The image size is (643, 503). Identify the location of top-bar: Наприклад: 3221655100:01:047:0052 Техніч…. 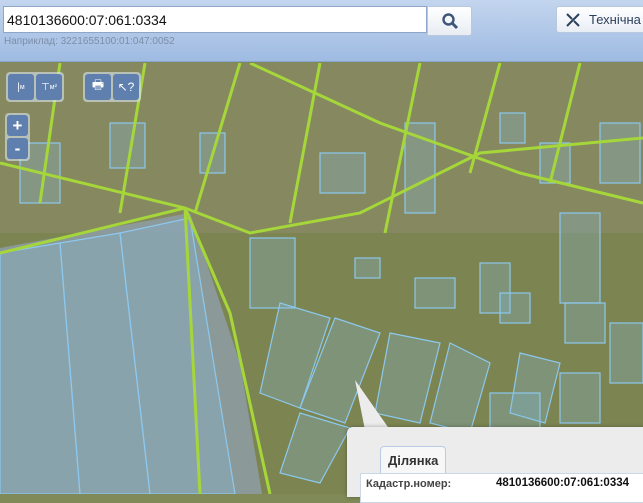
(321, 31).